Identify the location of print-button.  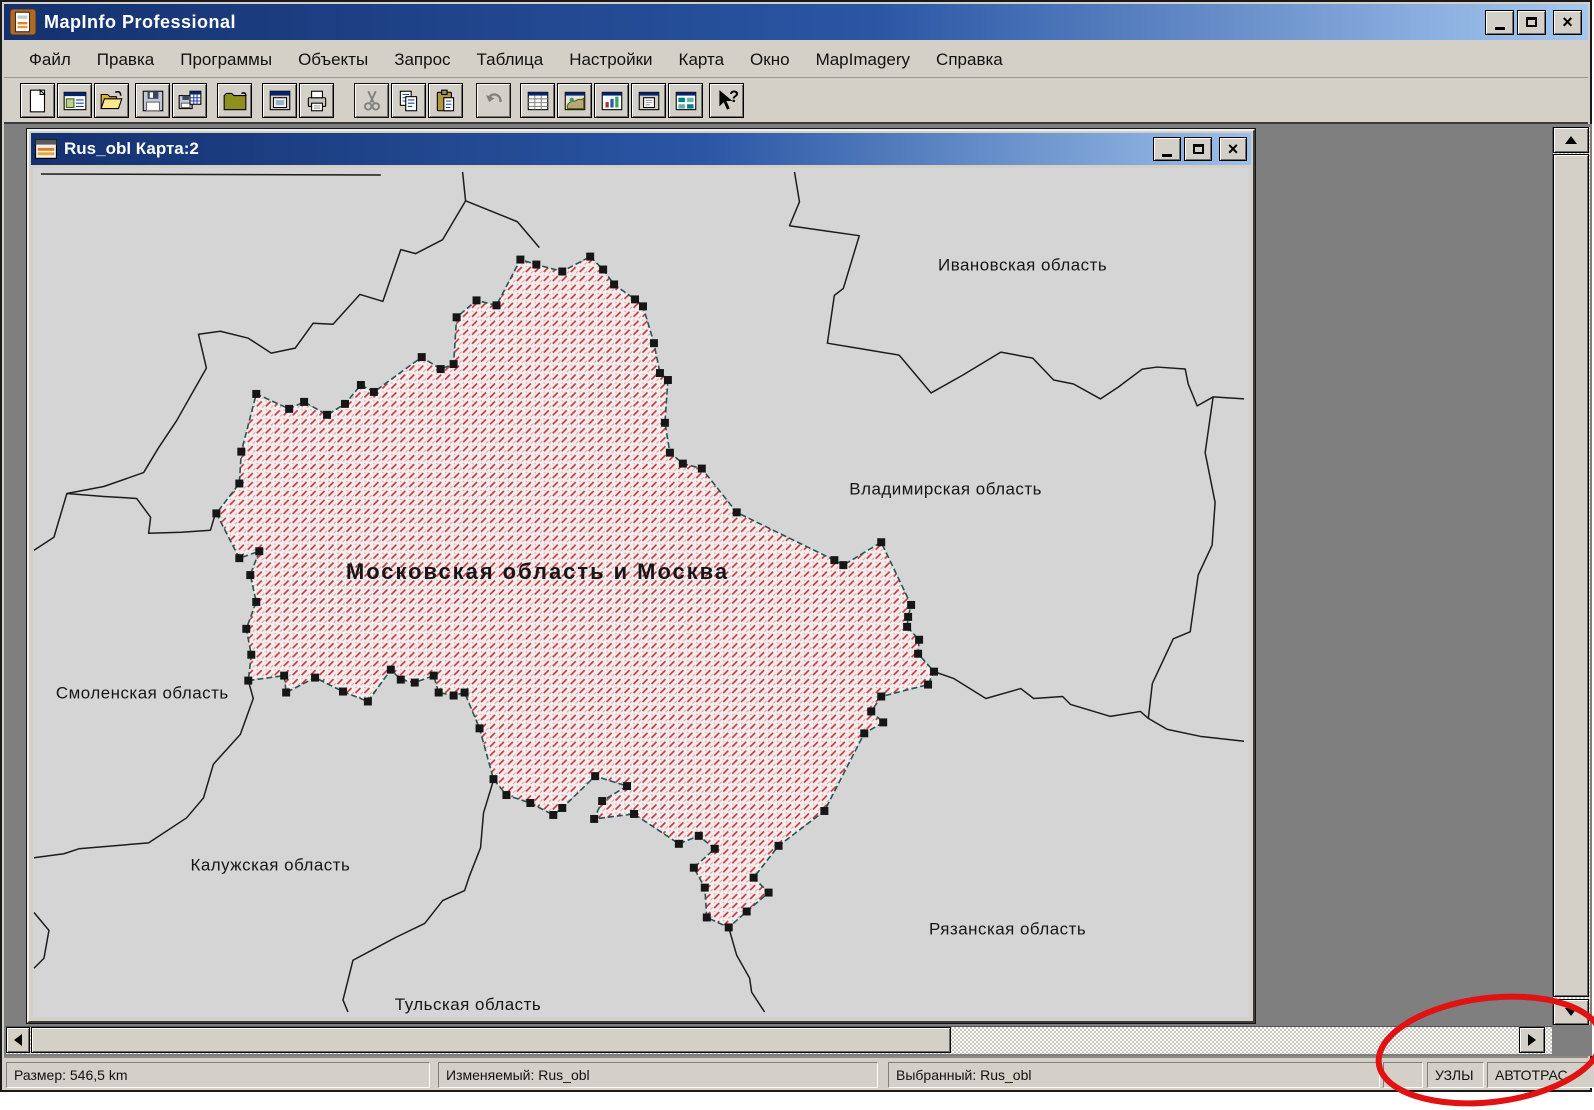
(316, 100).